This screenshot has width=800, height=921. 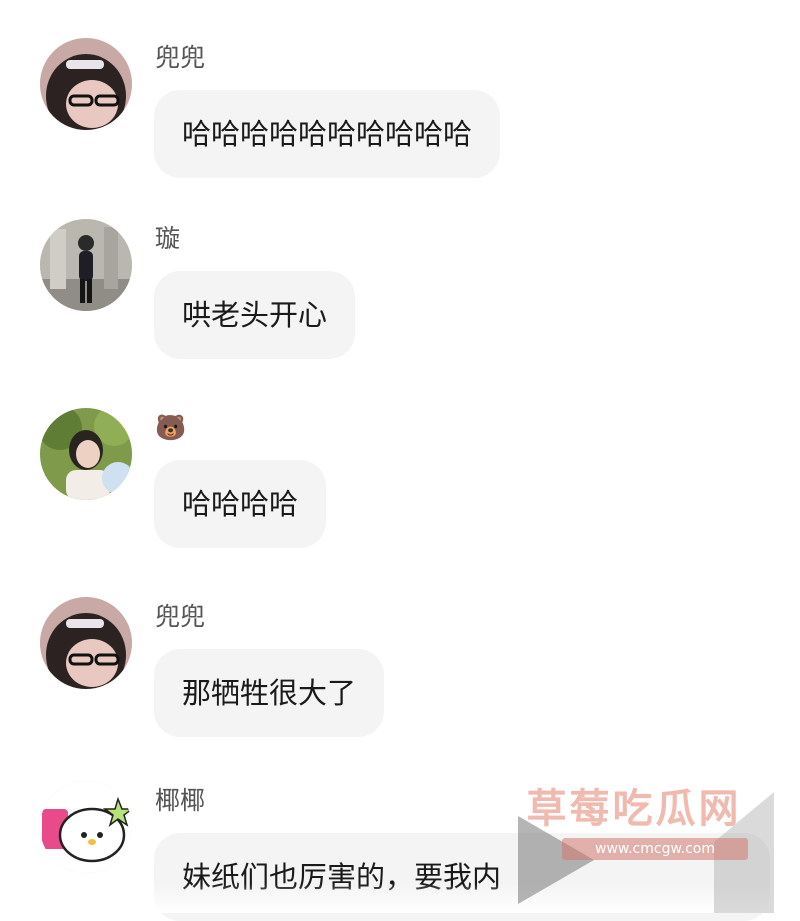 What do you see at coordinates (240, 504) in the screenshot?
I see `message-bubble: 哈哈哈哈` at bounding box center [240, 504].